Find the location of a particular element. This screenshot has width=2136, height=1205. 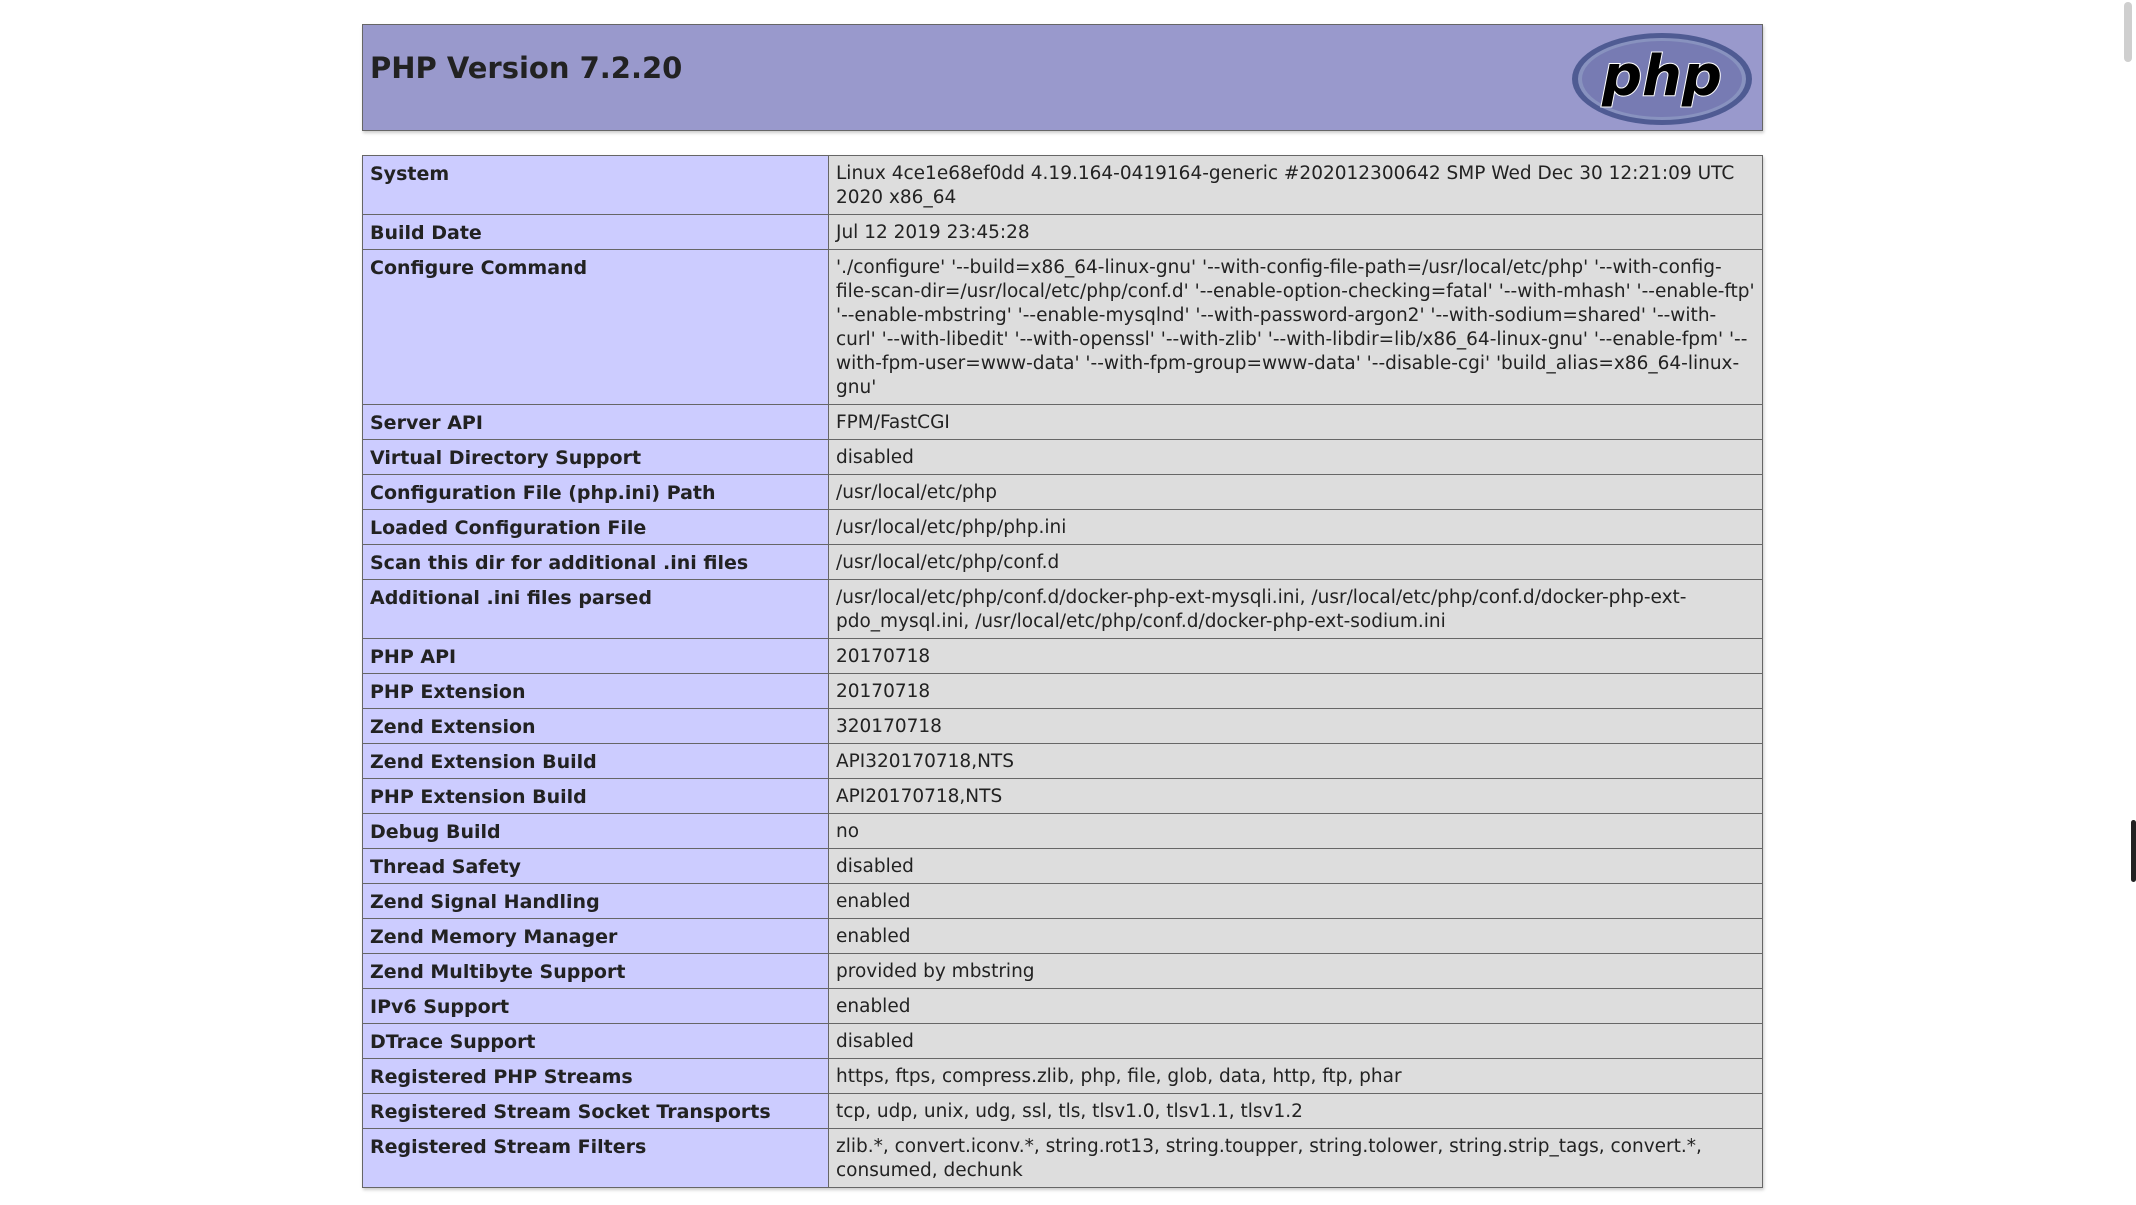

info-row-key: Zend Signal Handling is located at coordinates (595, 901).